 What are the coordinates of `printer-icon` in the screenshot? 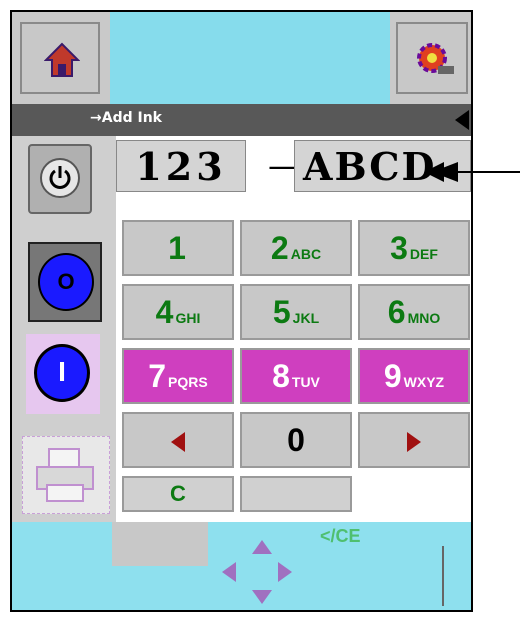 It's located at (65, 475).